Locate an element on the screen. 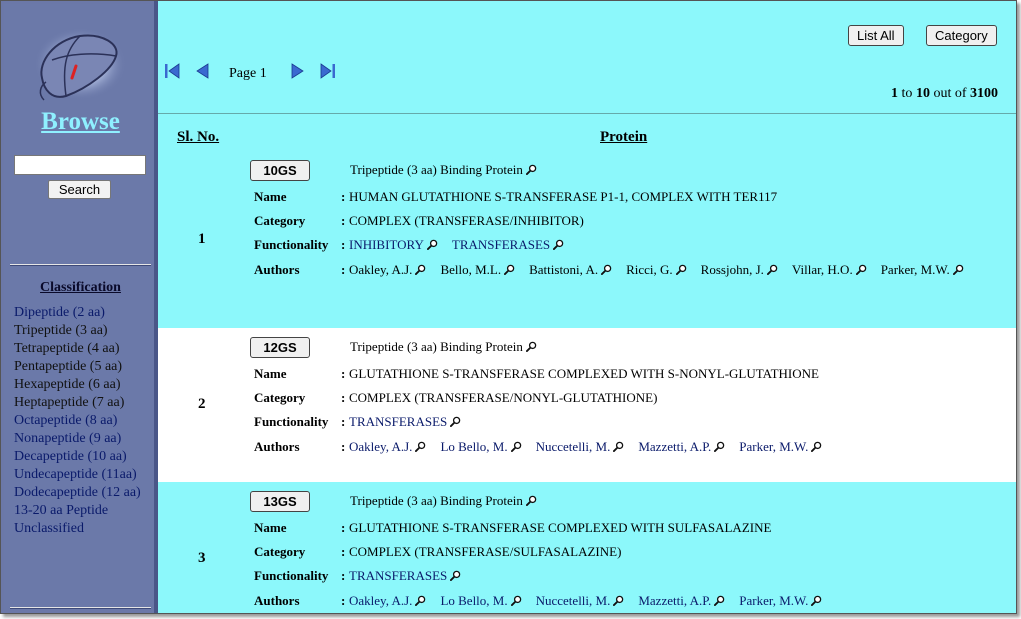  next-page-icon is located at coordinates (298, 71).